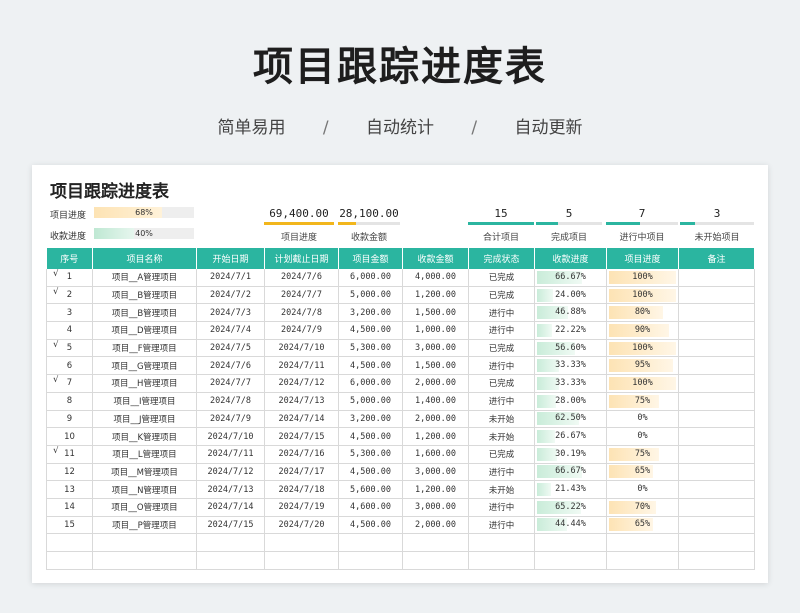  What do you see at coordinates (69, 489) in the screenshot?
I see `cell-seq: 13` at bounding box center [69, 489].